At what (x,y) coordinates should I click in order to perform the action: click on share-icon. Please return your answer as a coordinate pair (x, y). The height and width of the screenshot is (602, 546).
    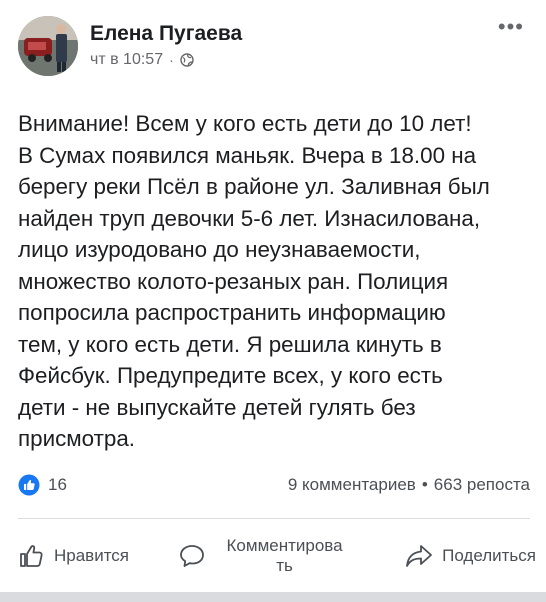
    Looking at the image, I should click on (419, 556).